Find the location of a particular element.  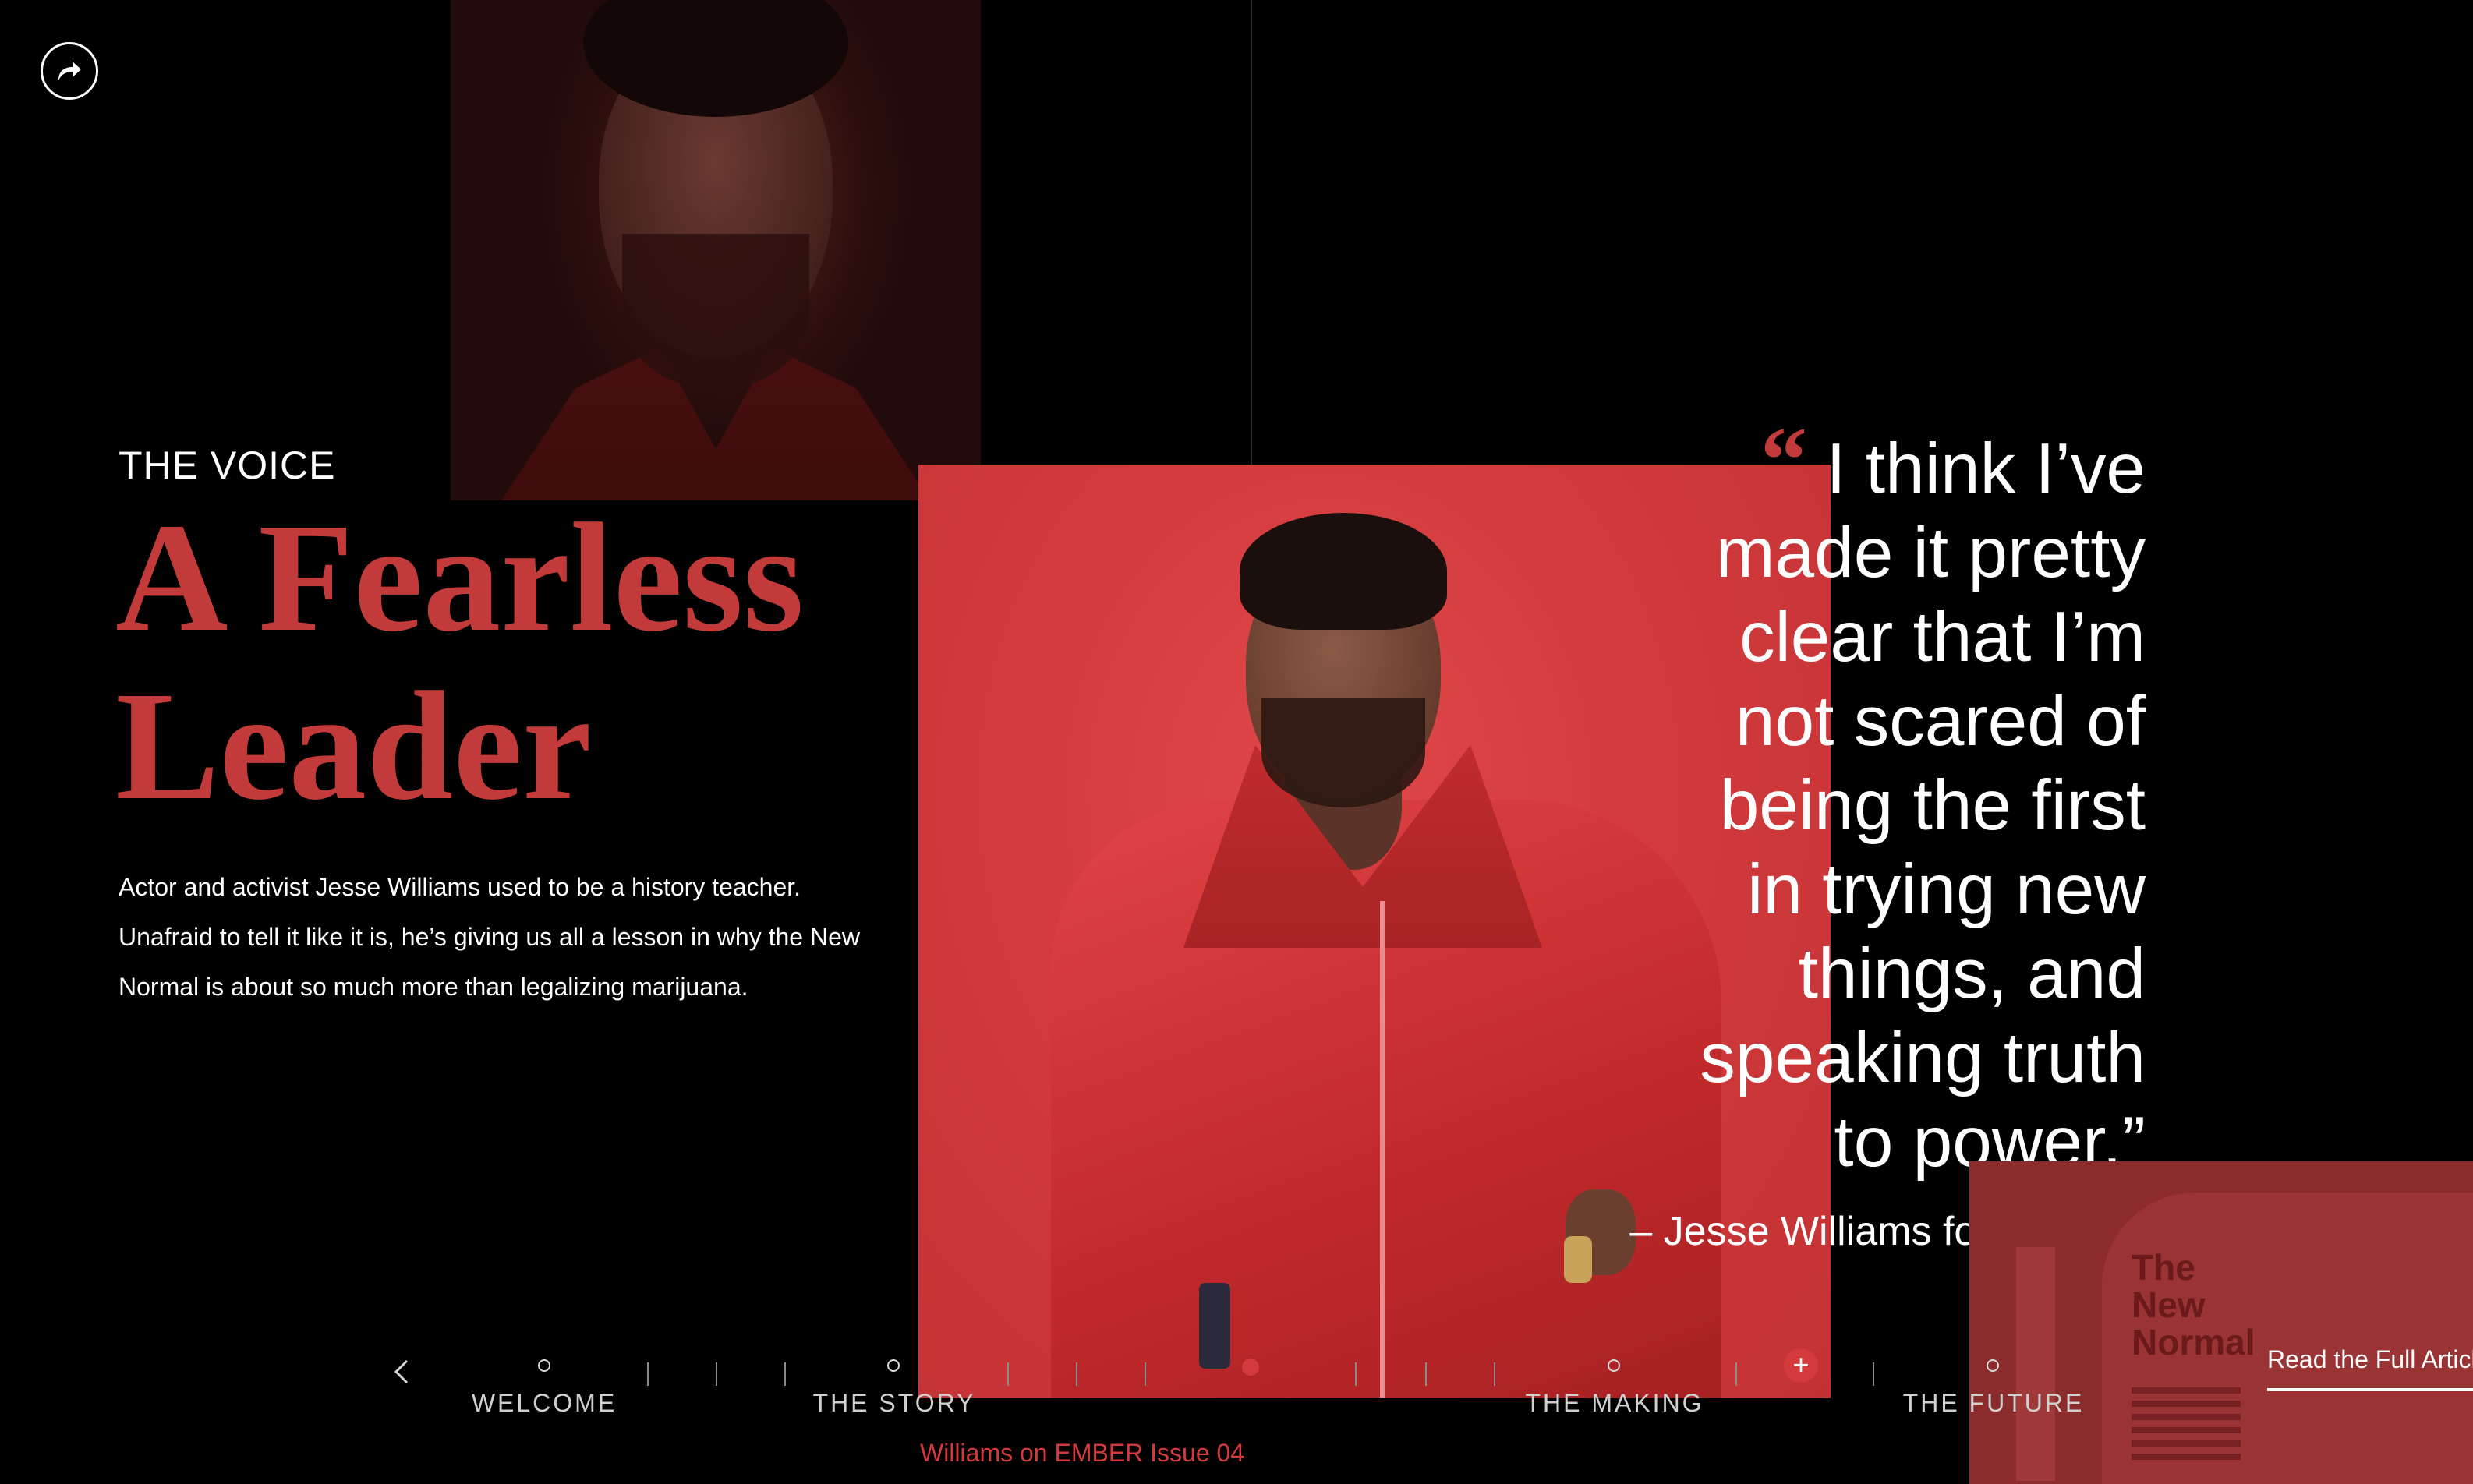

nav-node-welcome is located at coordinates (544, 1365).